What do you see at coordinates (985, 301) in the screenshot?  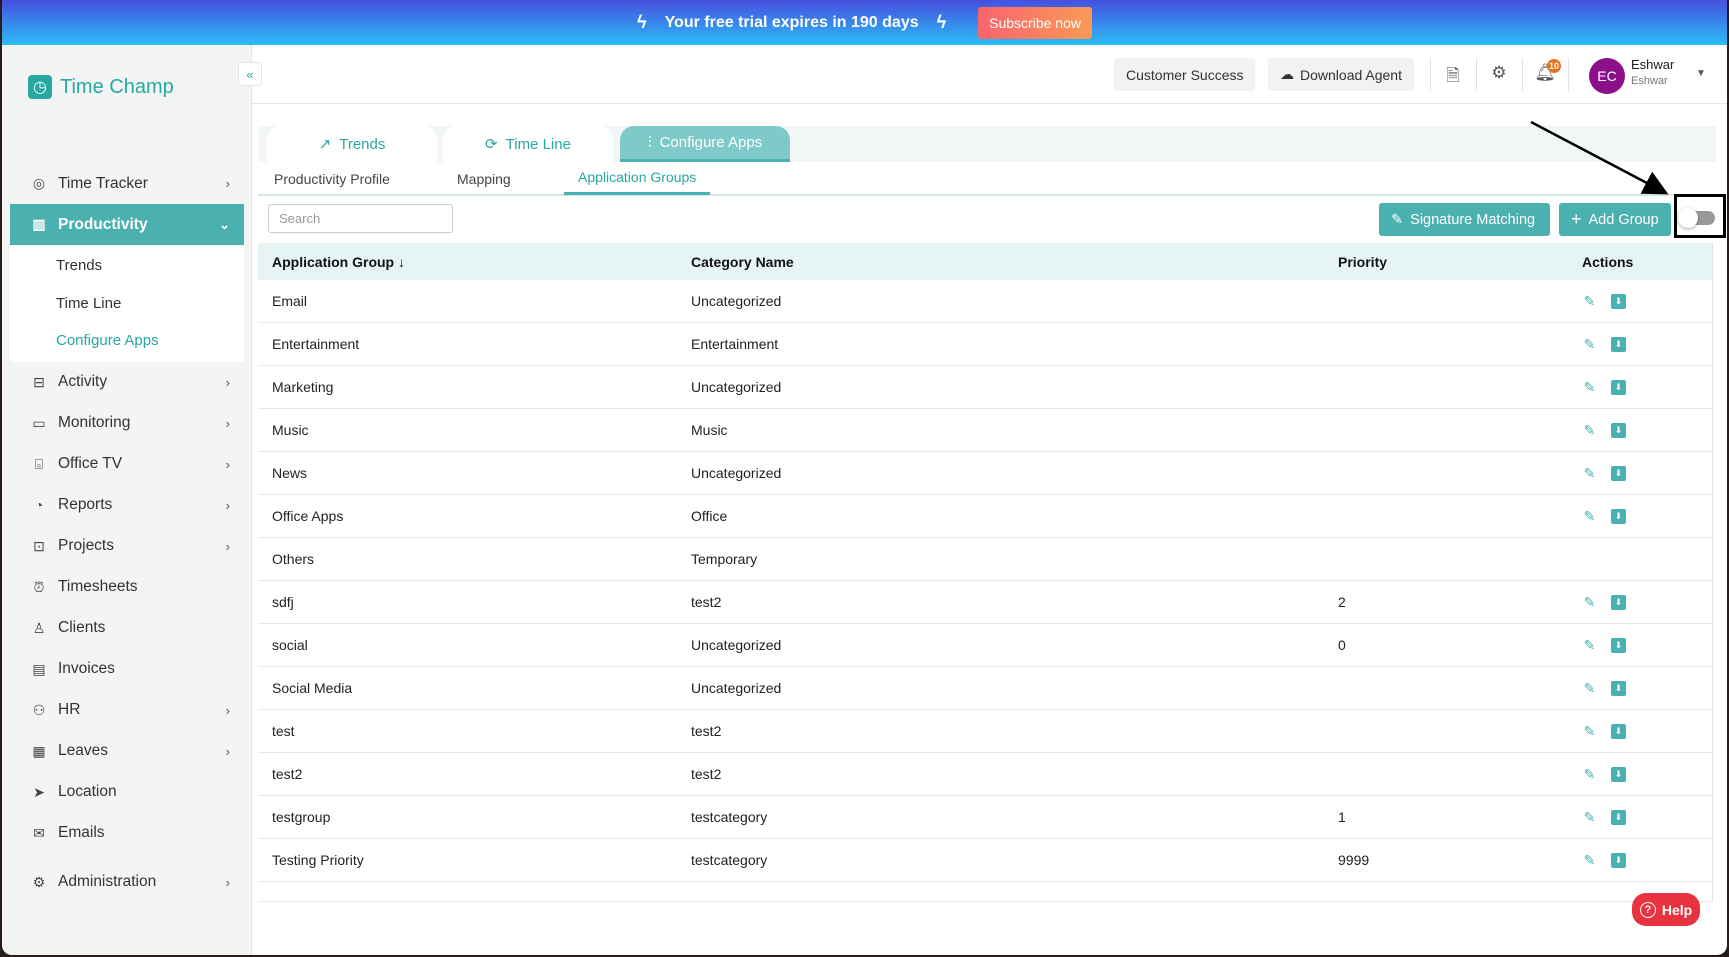 I see `table-row: Email Uncategorized ✎ ⬇` at bounding box center [985, 301].